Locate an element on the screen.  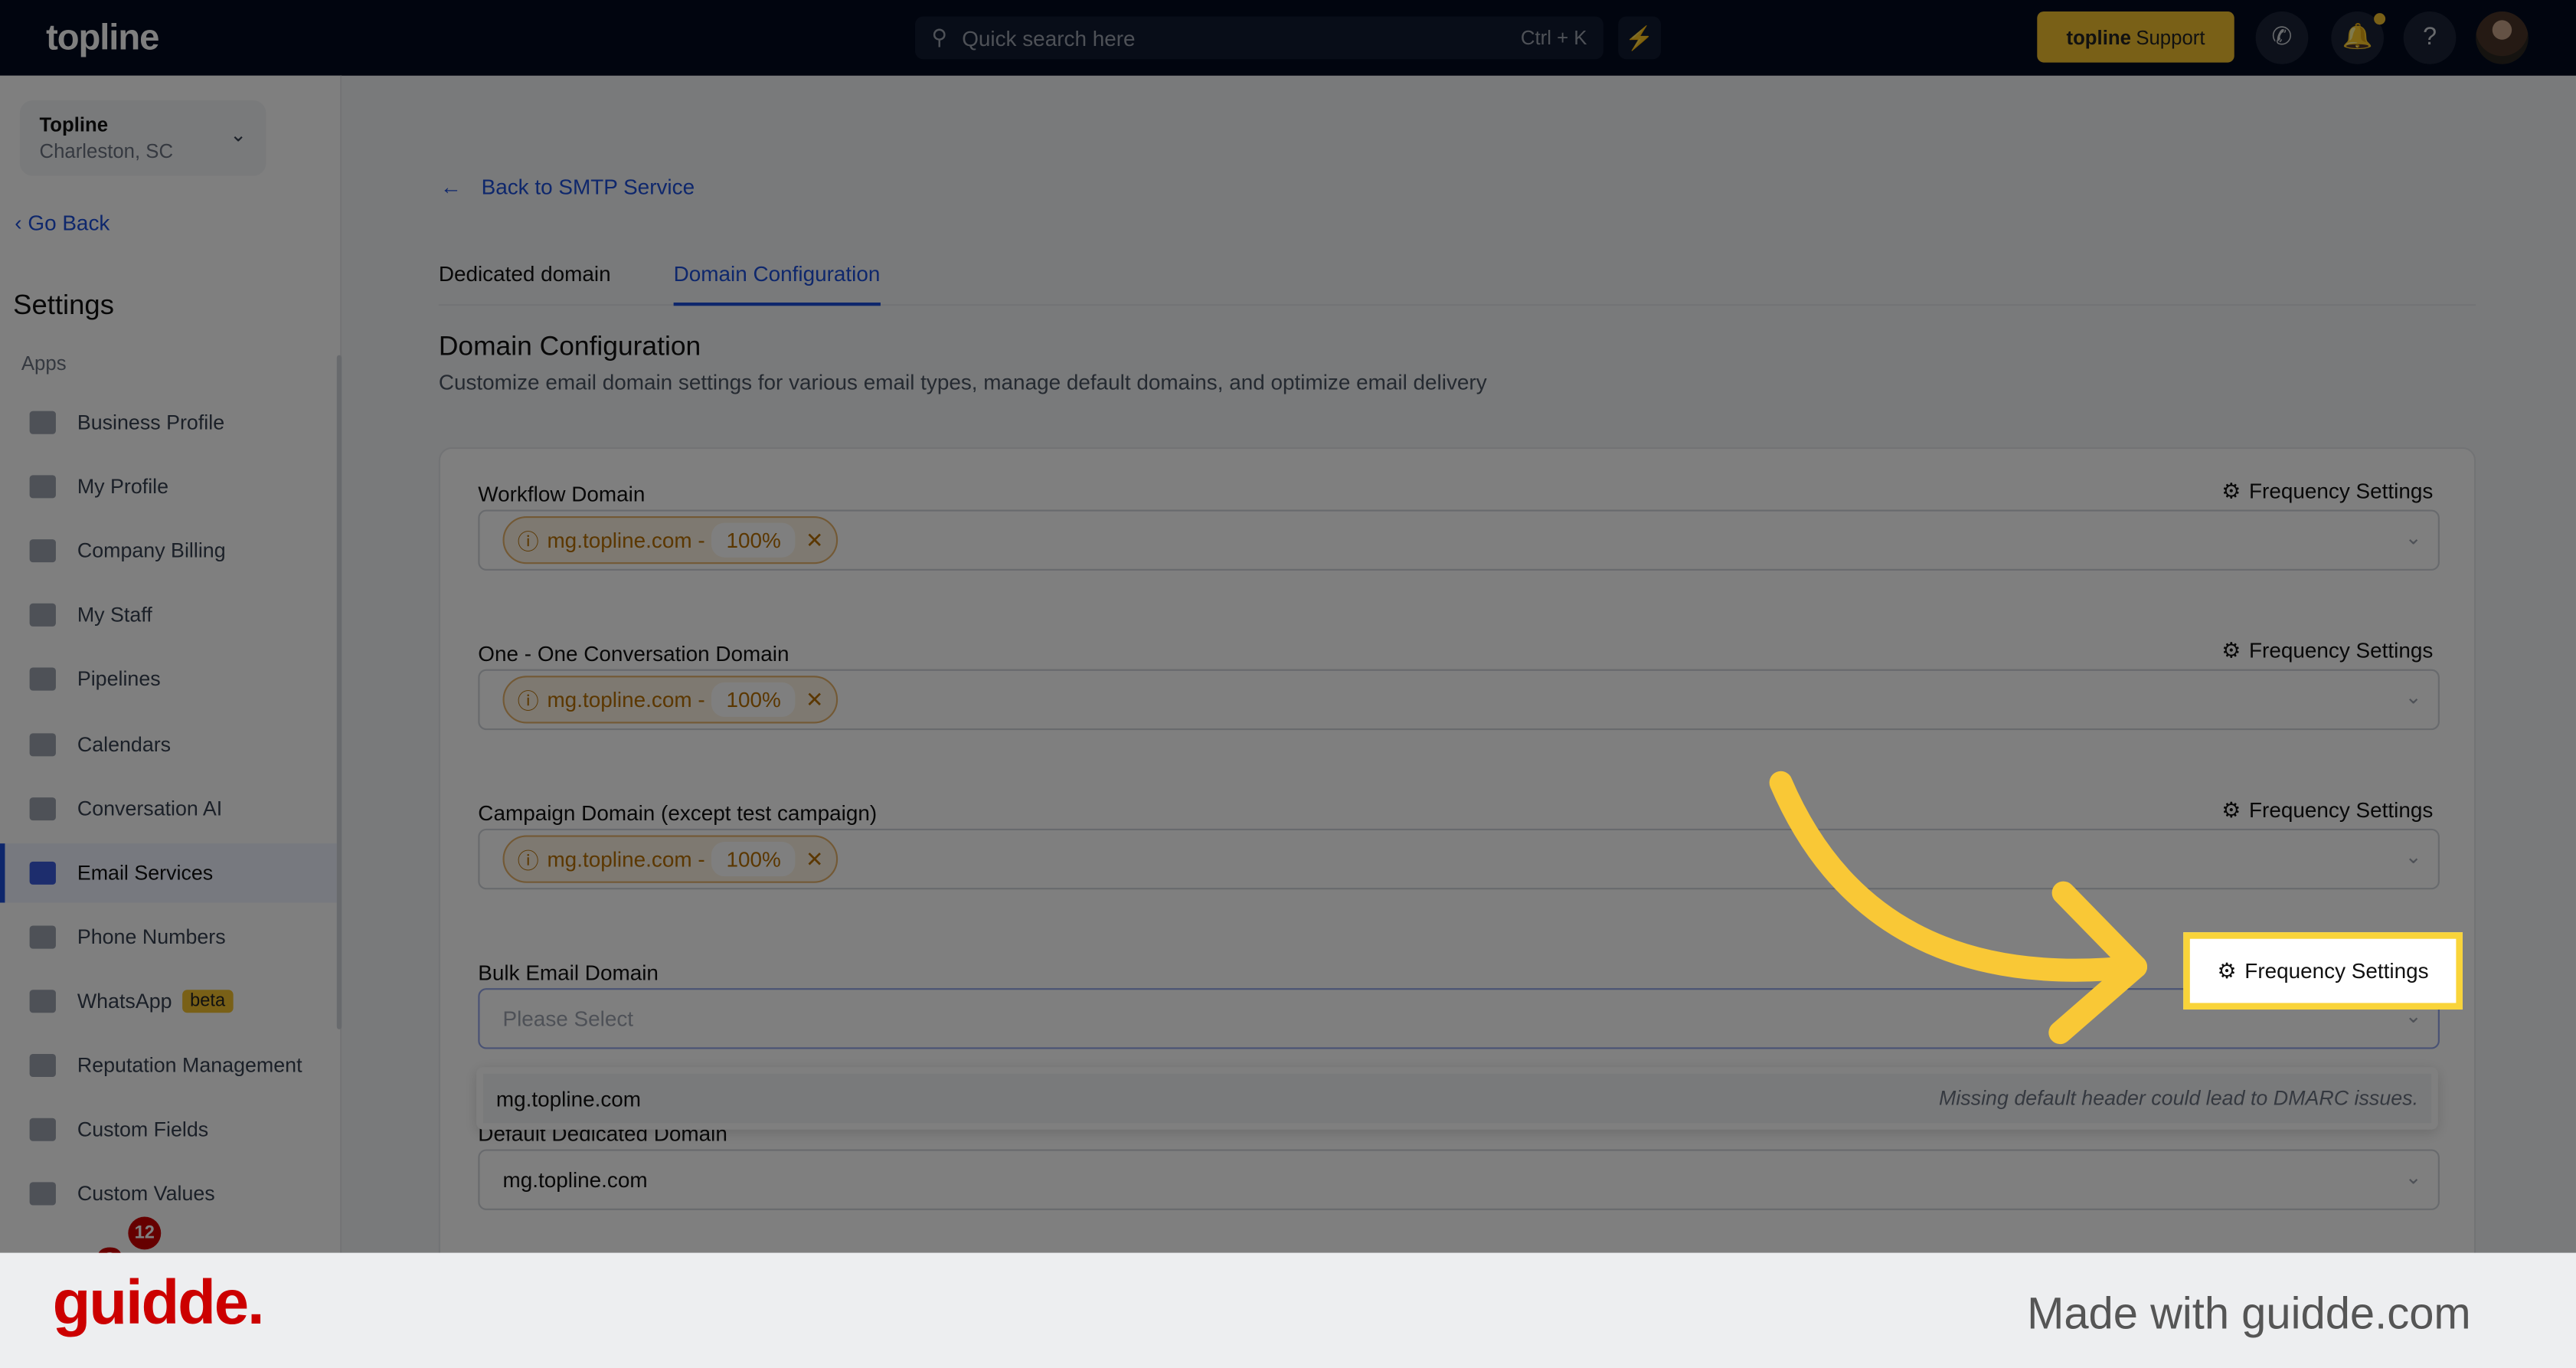
pointer-arrow-icon is located at coordinates (1958, 908).